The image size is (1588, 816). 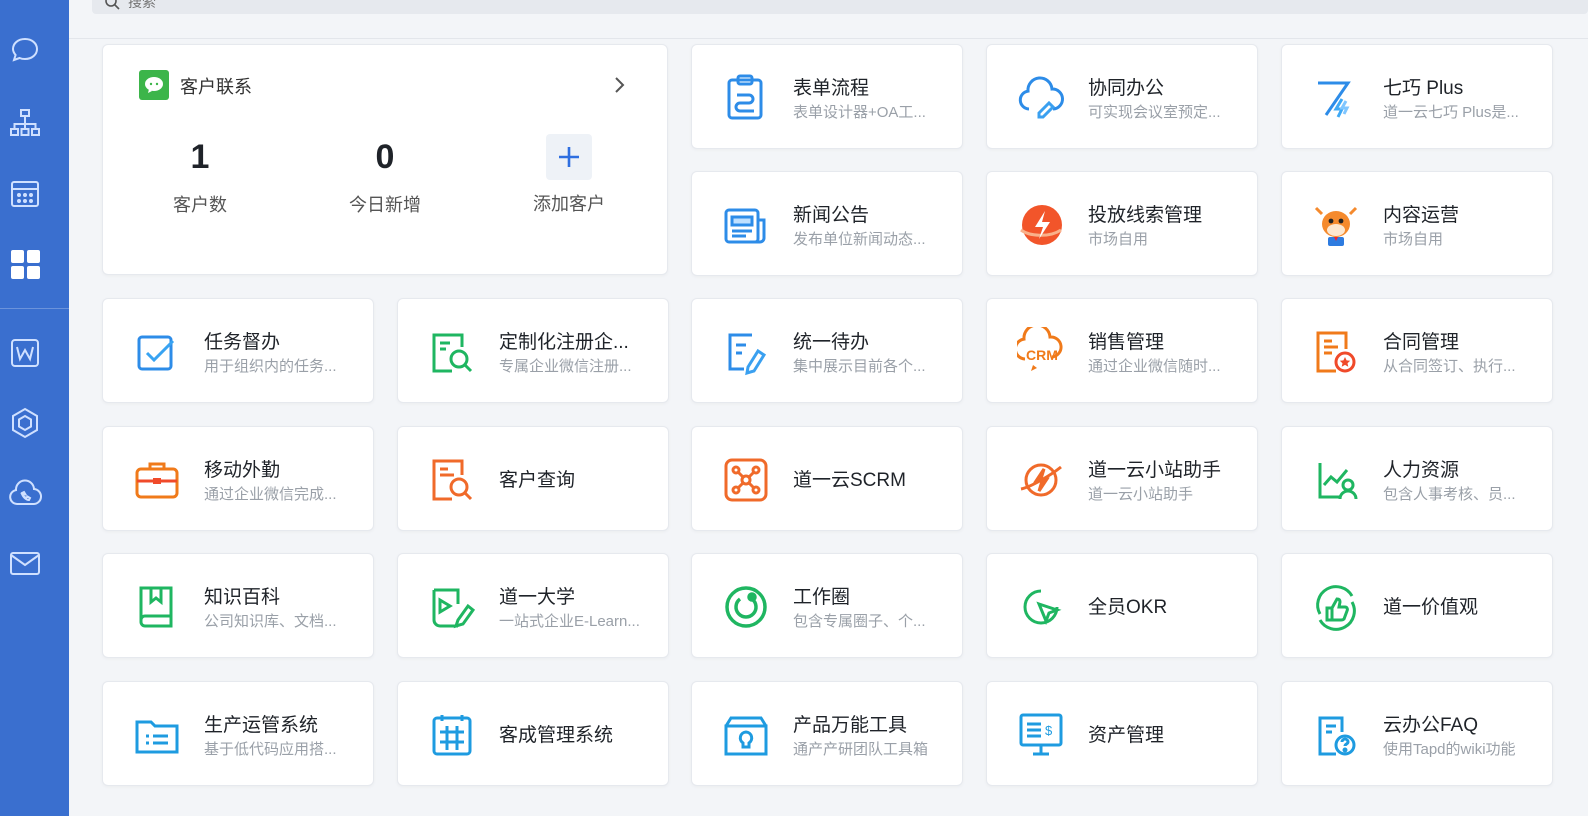 What do you see at coordinates (452, 480) in the screenshot?
I see `customer-search-icon` at bounding box center [452, 480].